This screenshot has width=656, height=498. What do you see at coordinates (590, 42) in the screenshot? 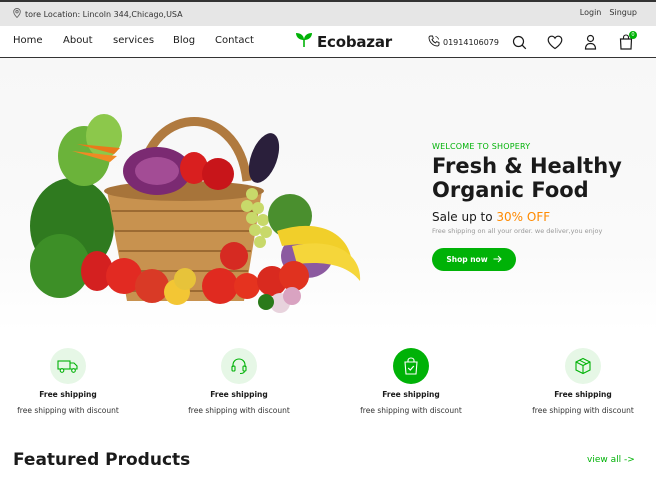
I see `user-icon` at bounding box center [590, 42].